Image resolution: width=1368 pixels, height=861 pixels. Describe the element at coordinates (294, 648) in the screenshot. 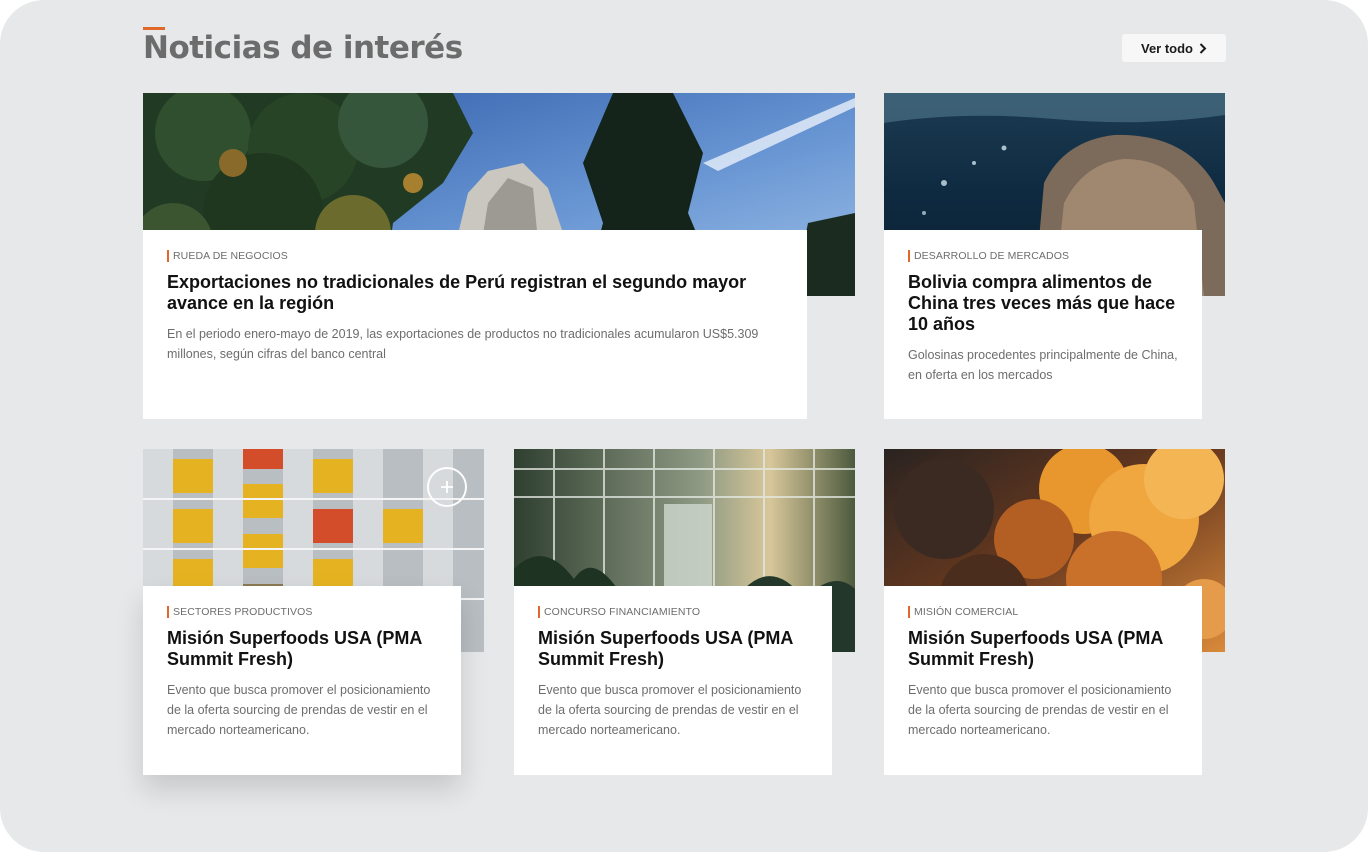

I see `card-3-title-link: Misión Superfoods USA (PMA Summit Fresh)` at that location.